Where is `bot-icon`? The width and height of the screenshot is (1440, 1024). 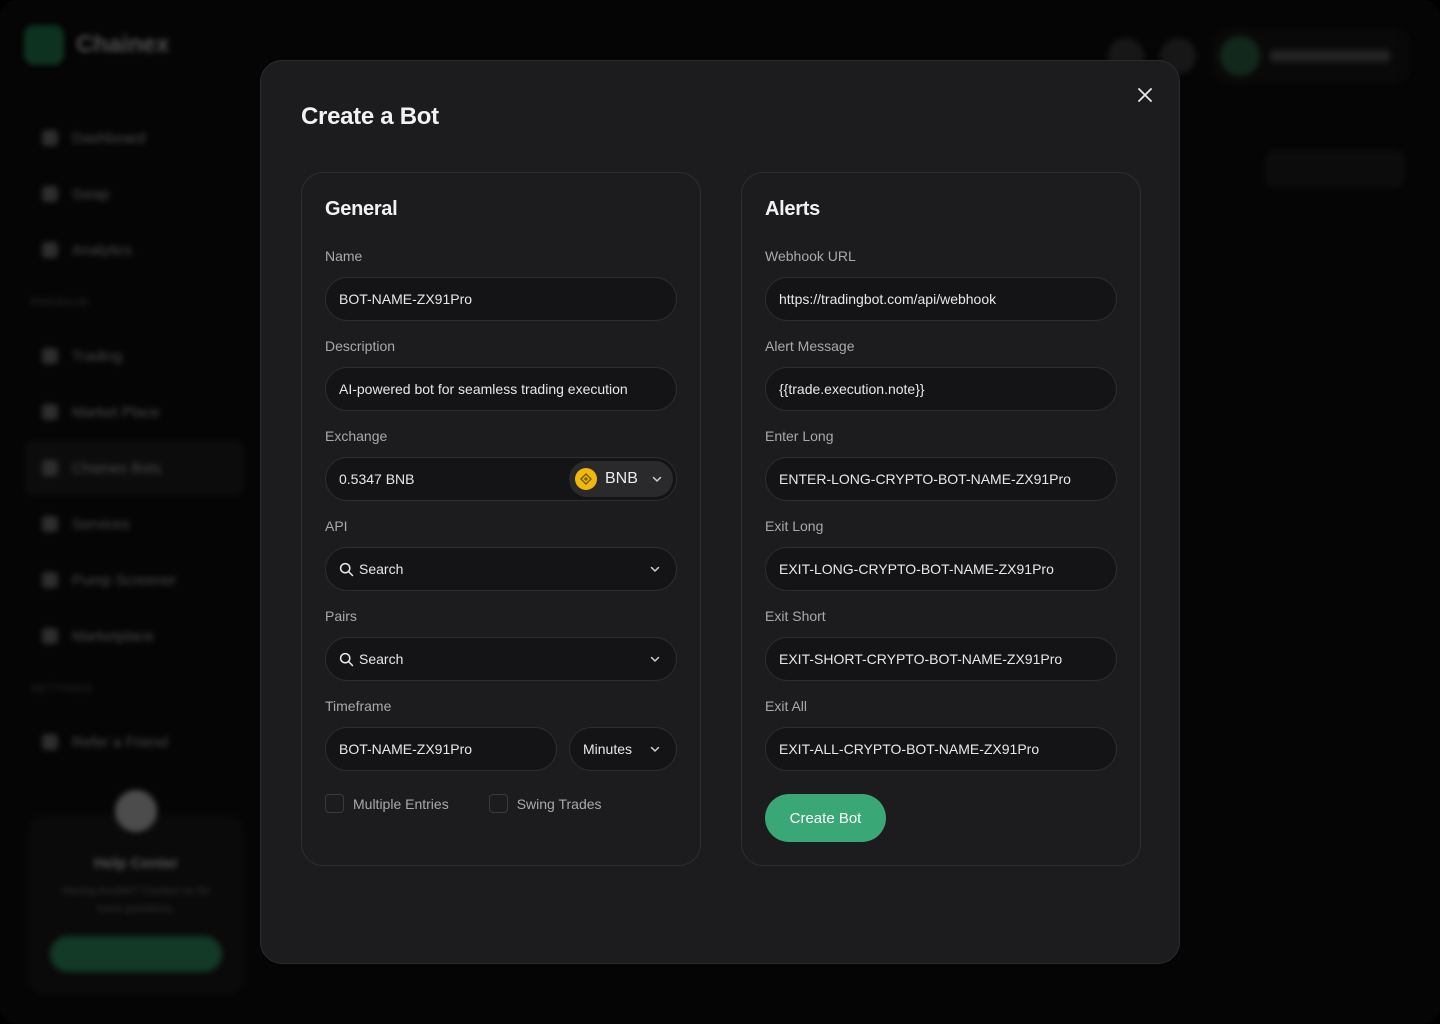
bot-icon is located at coordinates (50, 468).